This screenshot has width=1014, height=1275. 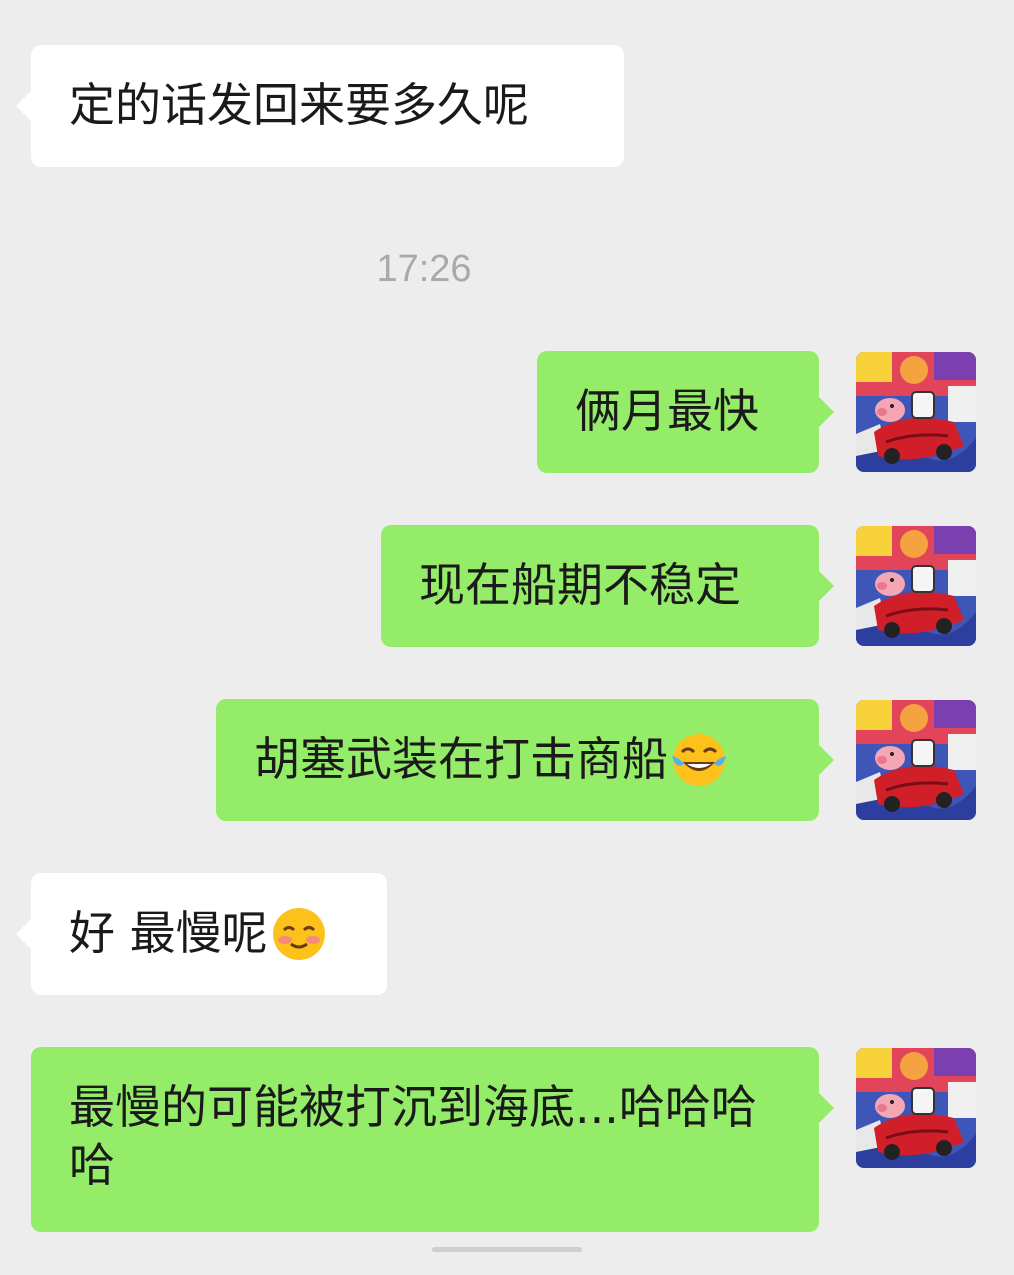 I want to click on outgoing-message-bubble: 最慢的可能被打沉到海底...哈哈哈哈, so click(x=432, y=1139).